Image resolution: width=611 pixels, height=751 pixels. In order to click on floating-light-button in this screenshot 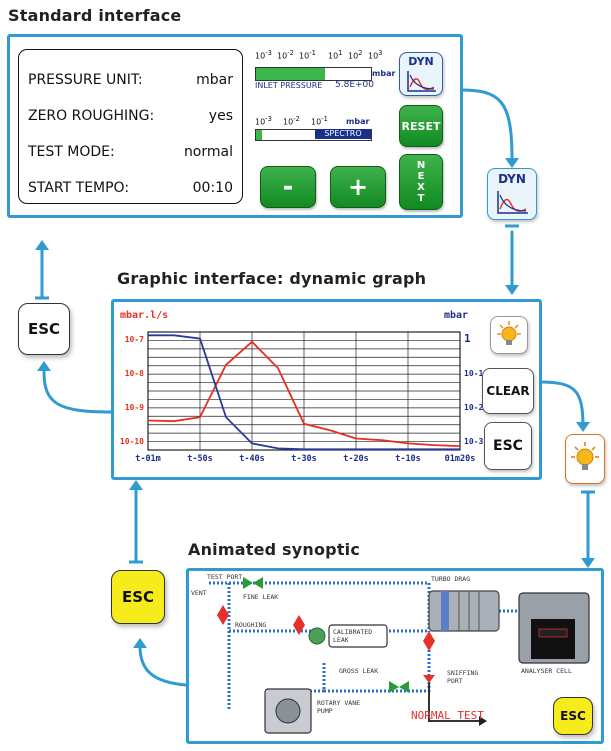, I will do `click(585, 459)`.